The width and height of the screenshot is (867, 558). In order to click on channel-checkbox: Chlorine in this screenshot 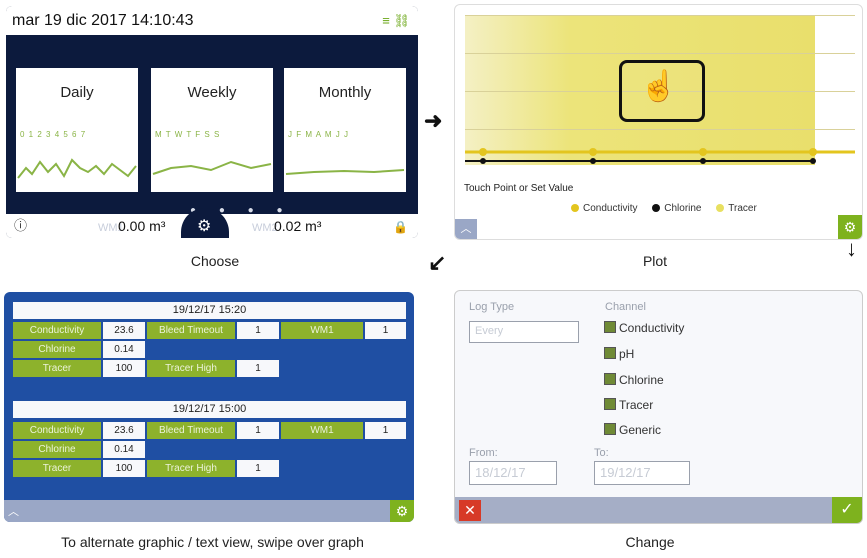, I will do `click(634, 380)`.